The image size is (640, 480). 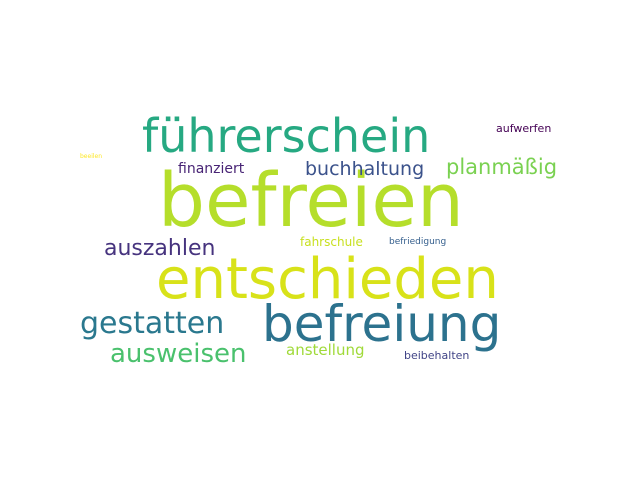 I want to click on word-anstellung: anstellung, so click(x=325, y=350).